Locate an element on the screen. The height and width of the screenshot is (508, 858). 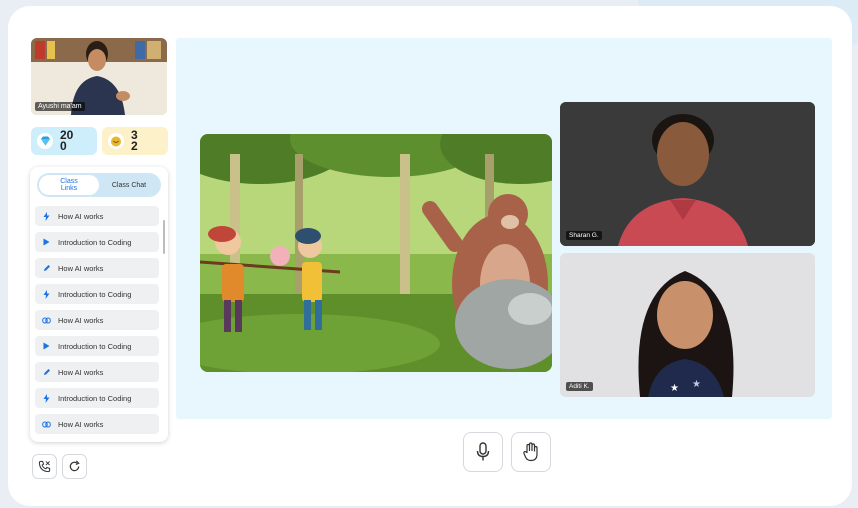
coins-counter: 32 is located at coordinates (135, 141).